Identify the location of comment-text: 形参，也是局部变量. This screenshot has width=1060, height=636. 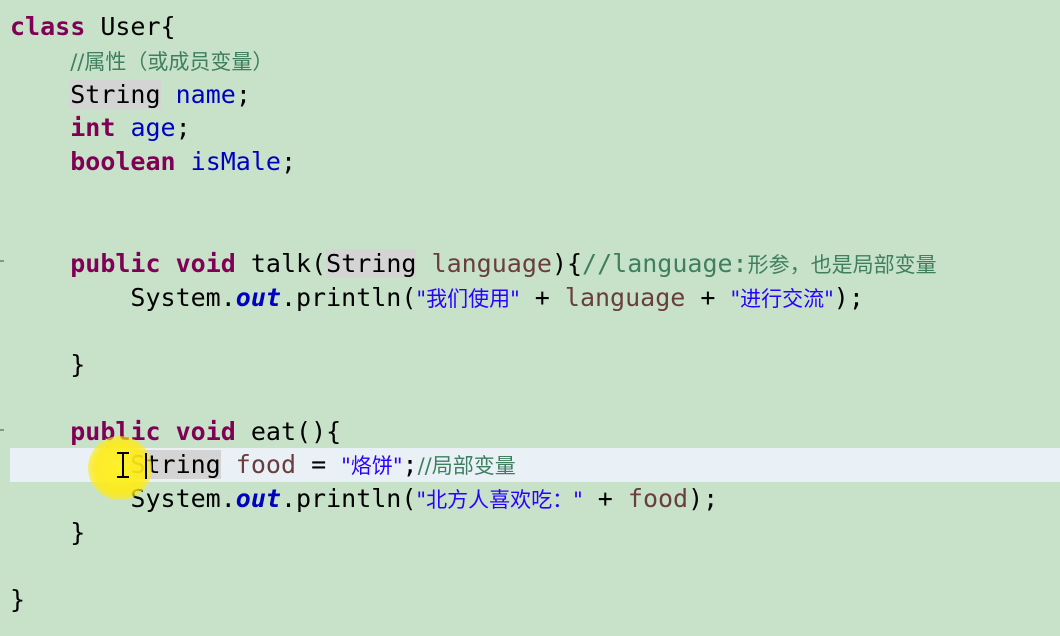
(842, 265).